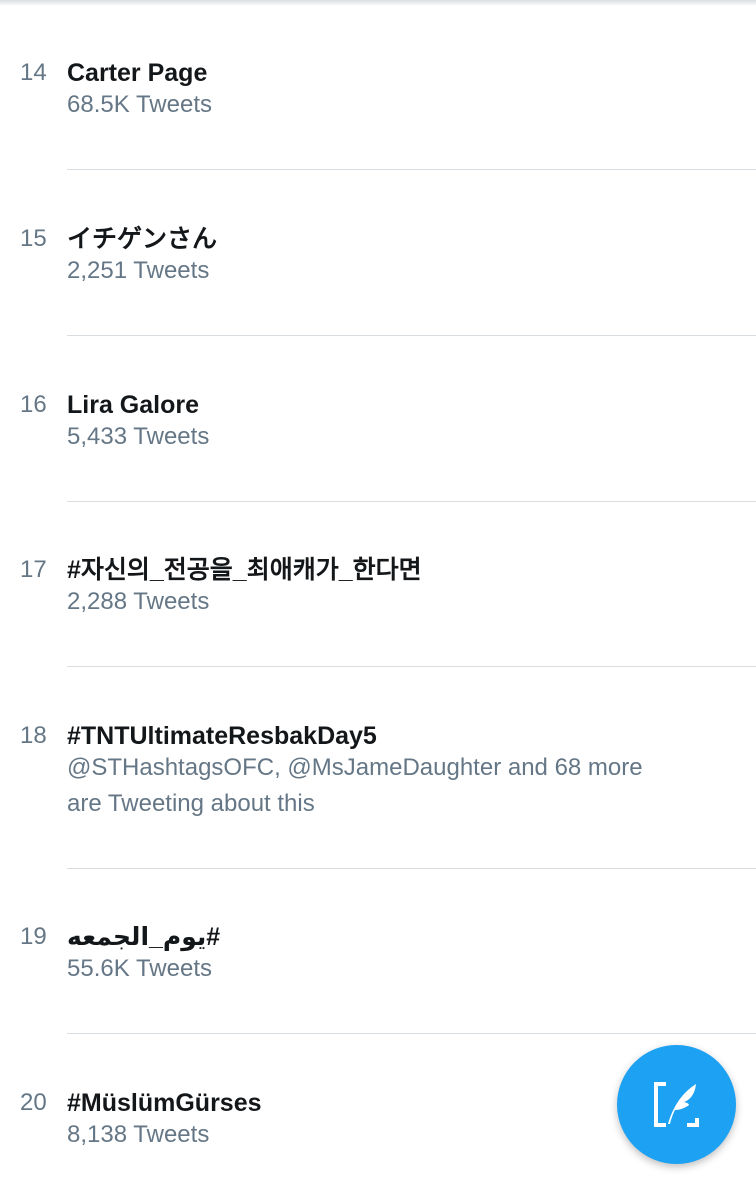  I want to click on compose-tweet-icon, so click(676, 1104).